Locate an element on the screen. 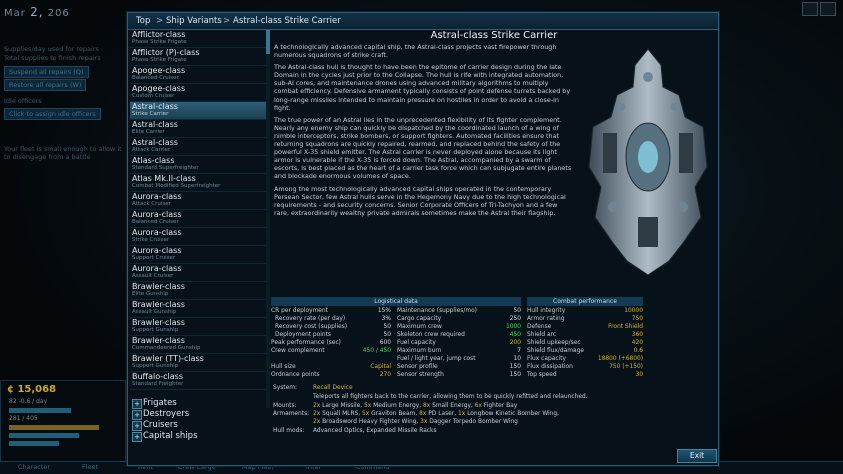 This screenshot has width=843, height=474. mount-count: 2x is located at coordinates (317, 406).